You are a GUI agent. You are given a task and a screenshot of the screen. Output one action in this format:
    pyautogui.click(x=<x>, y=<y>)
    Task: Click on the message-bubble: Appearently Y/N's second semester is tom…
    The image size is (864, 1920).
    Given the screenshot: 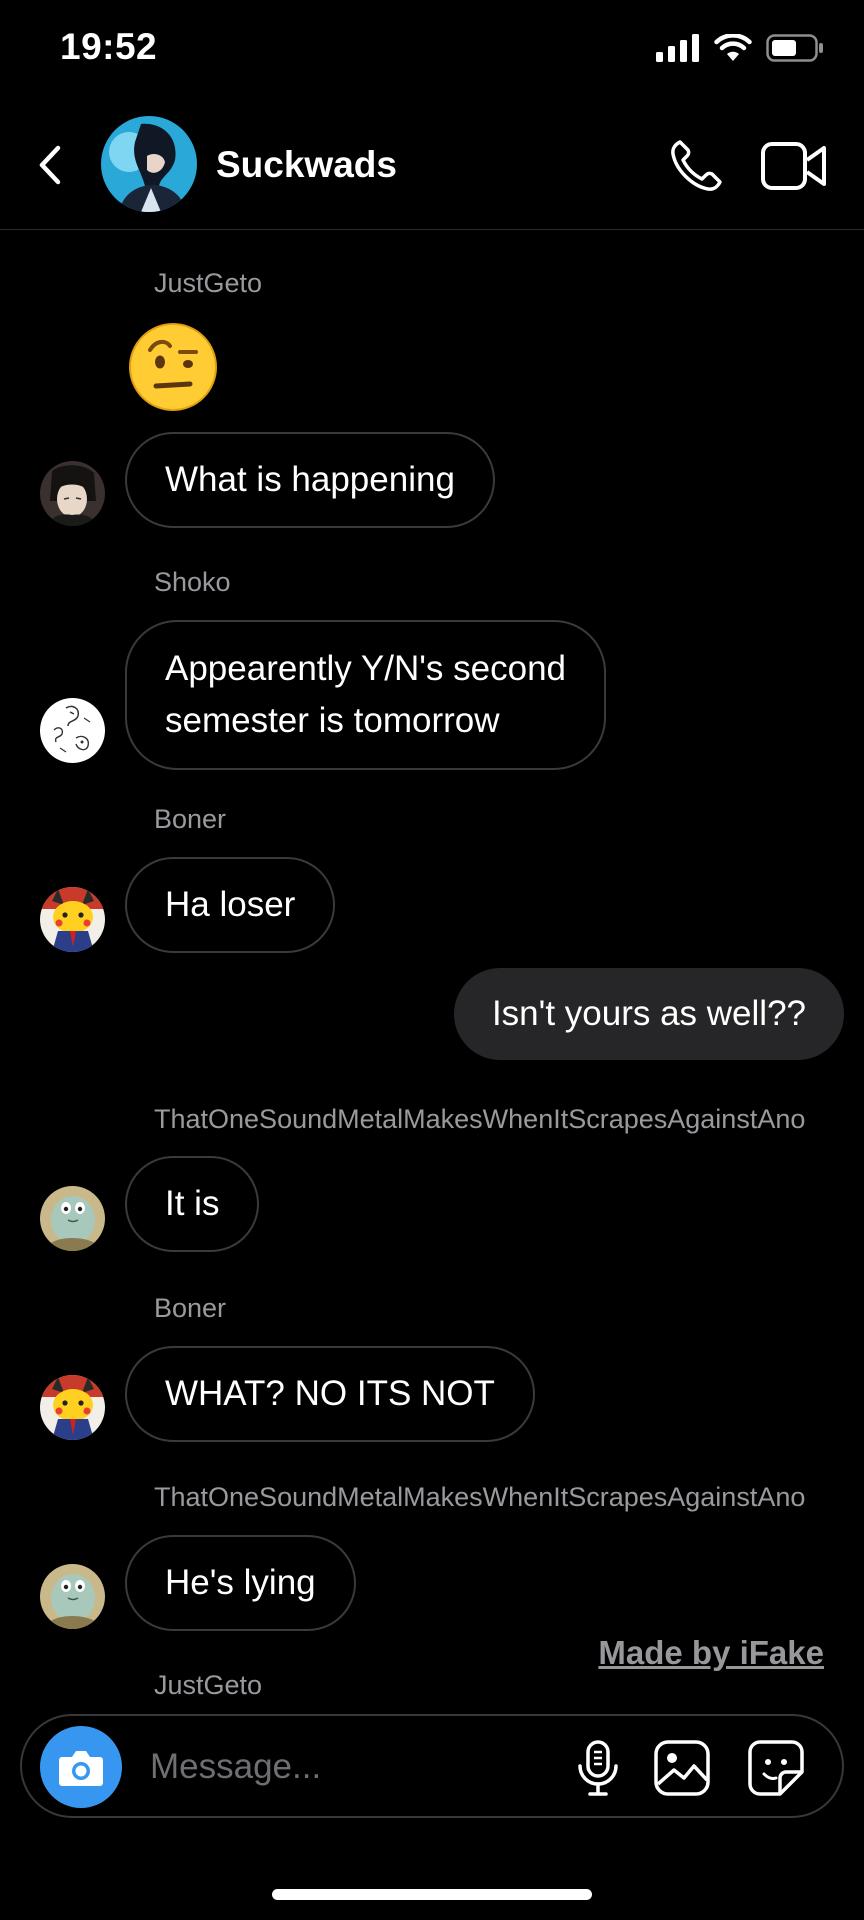 What is the action you would take?
    pyautogui.click(x=365, y=695)
    